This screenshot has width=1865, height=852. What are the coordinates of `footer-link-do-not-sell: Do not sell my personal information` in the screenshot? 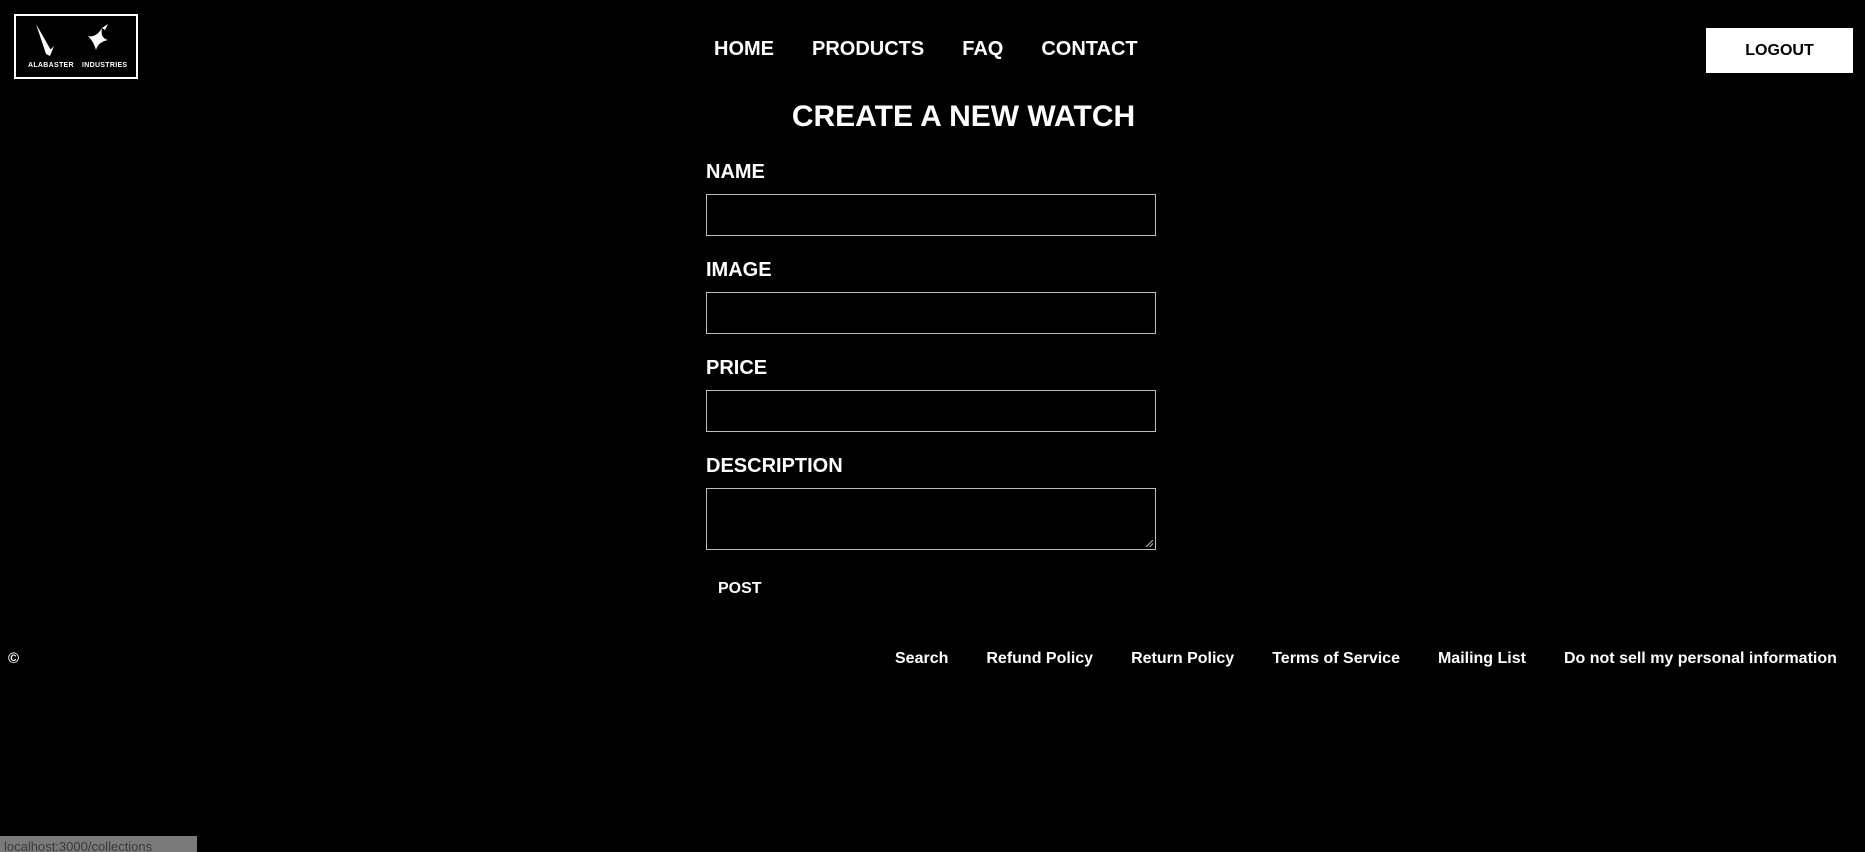 It's located at (1700, 659).